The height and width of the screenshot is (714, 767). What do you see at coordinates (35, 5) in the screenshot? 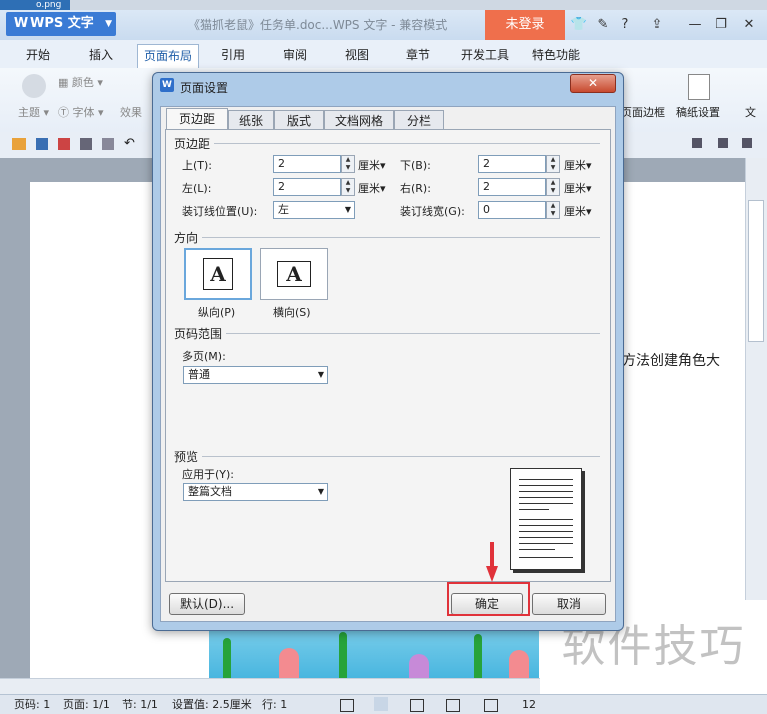
I see `filename-label: o.png` at bounding box center [35, 5].